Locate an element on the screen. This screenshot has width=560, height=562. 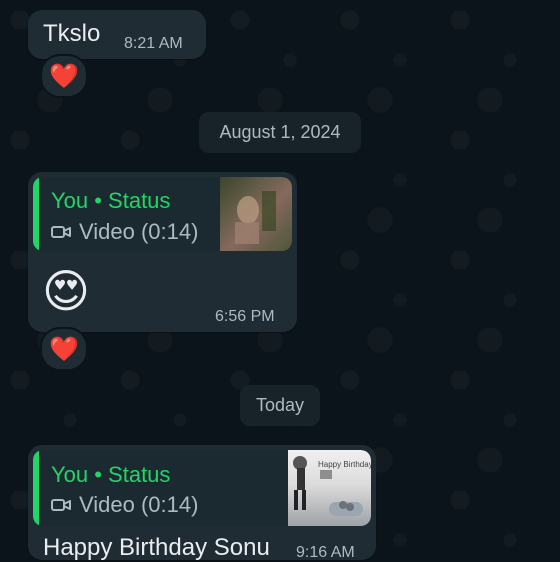
date-separator-1: August 1, 2024 is located at coordinates (280, 132).